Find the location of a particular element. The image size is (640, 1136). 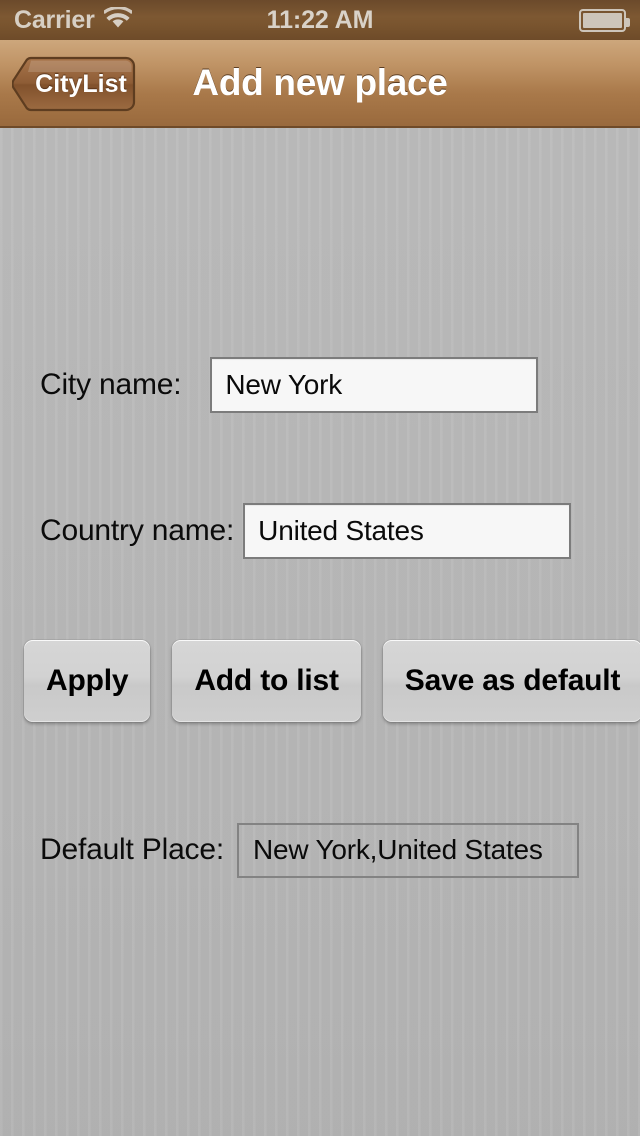

default-place-row: Default Place: New York,United States is located at coordinates (309, 850).